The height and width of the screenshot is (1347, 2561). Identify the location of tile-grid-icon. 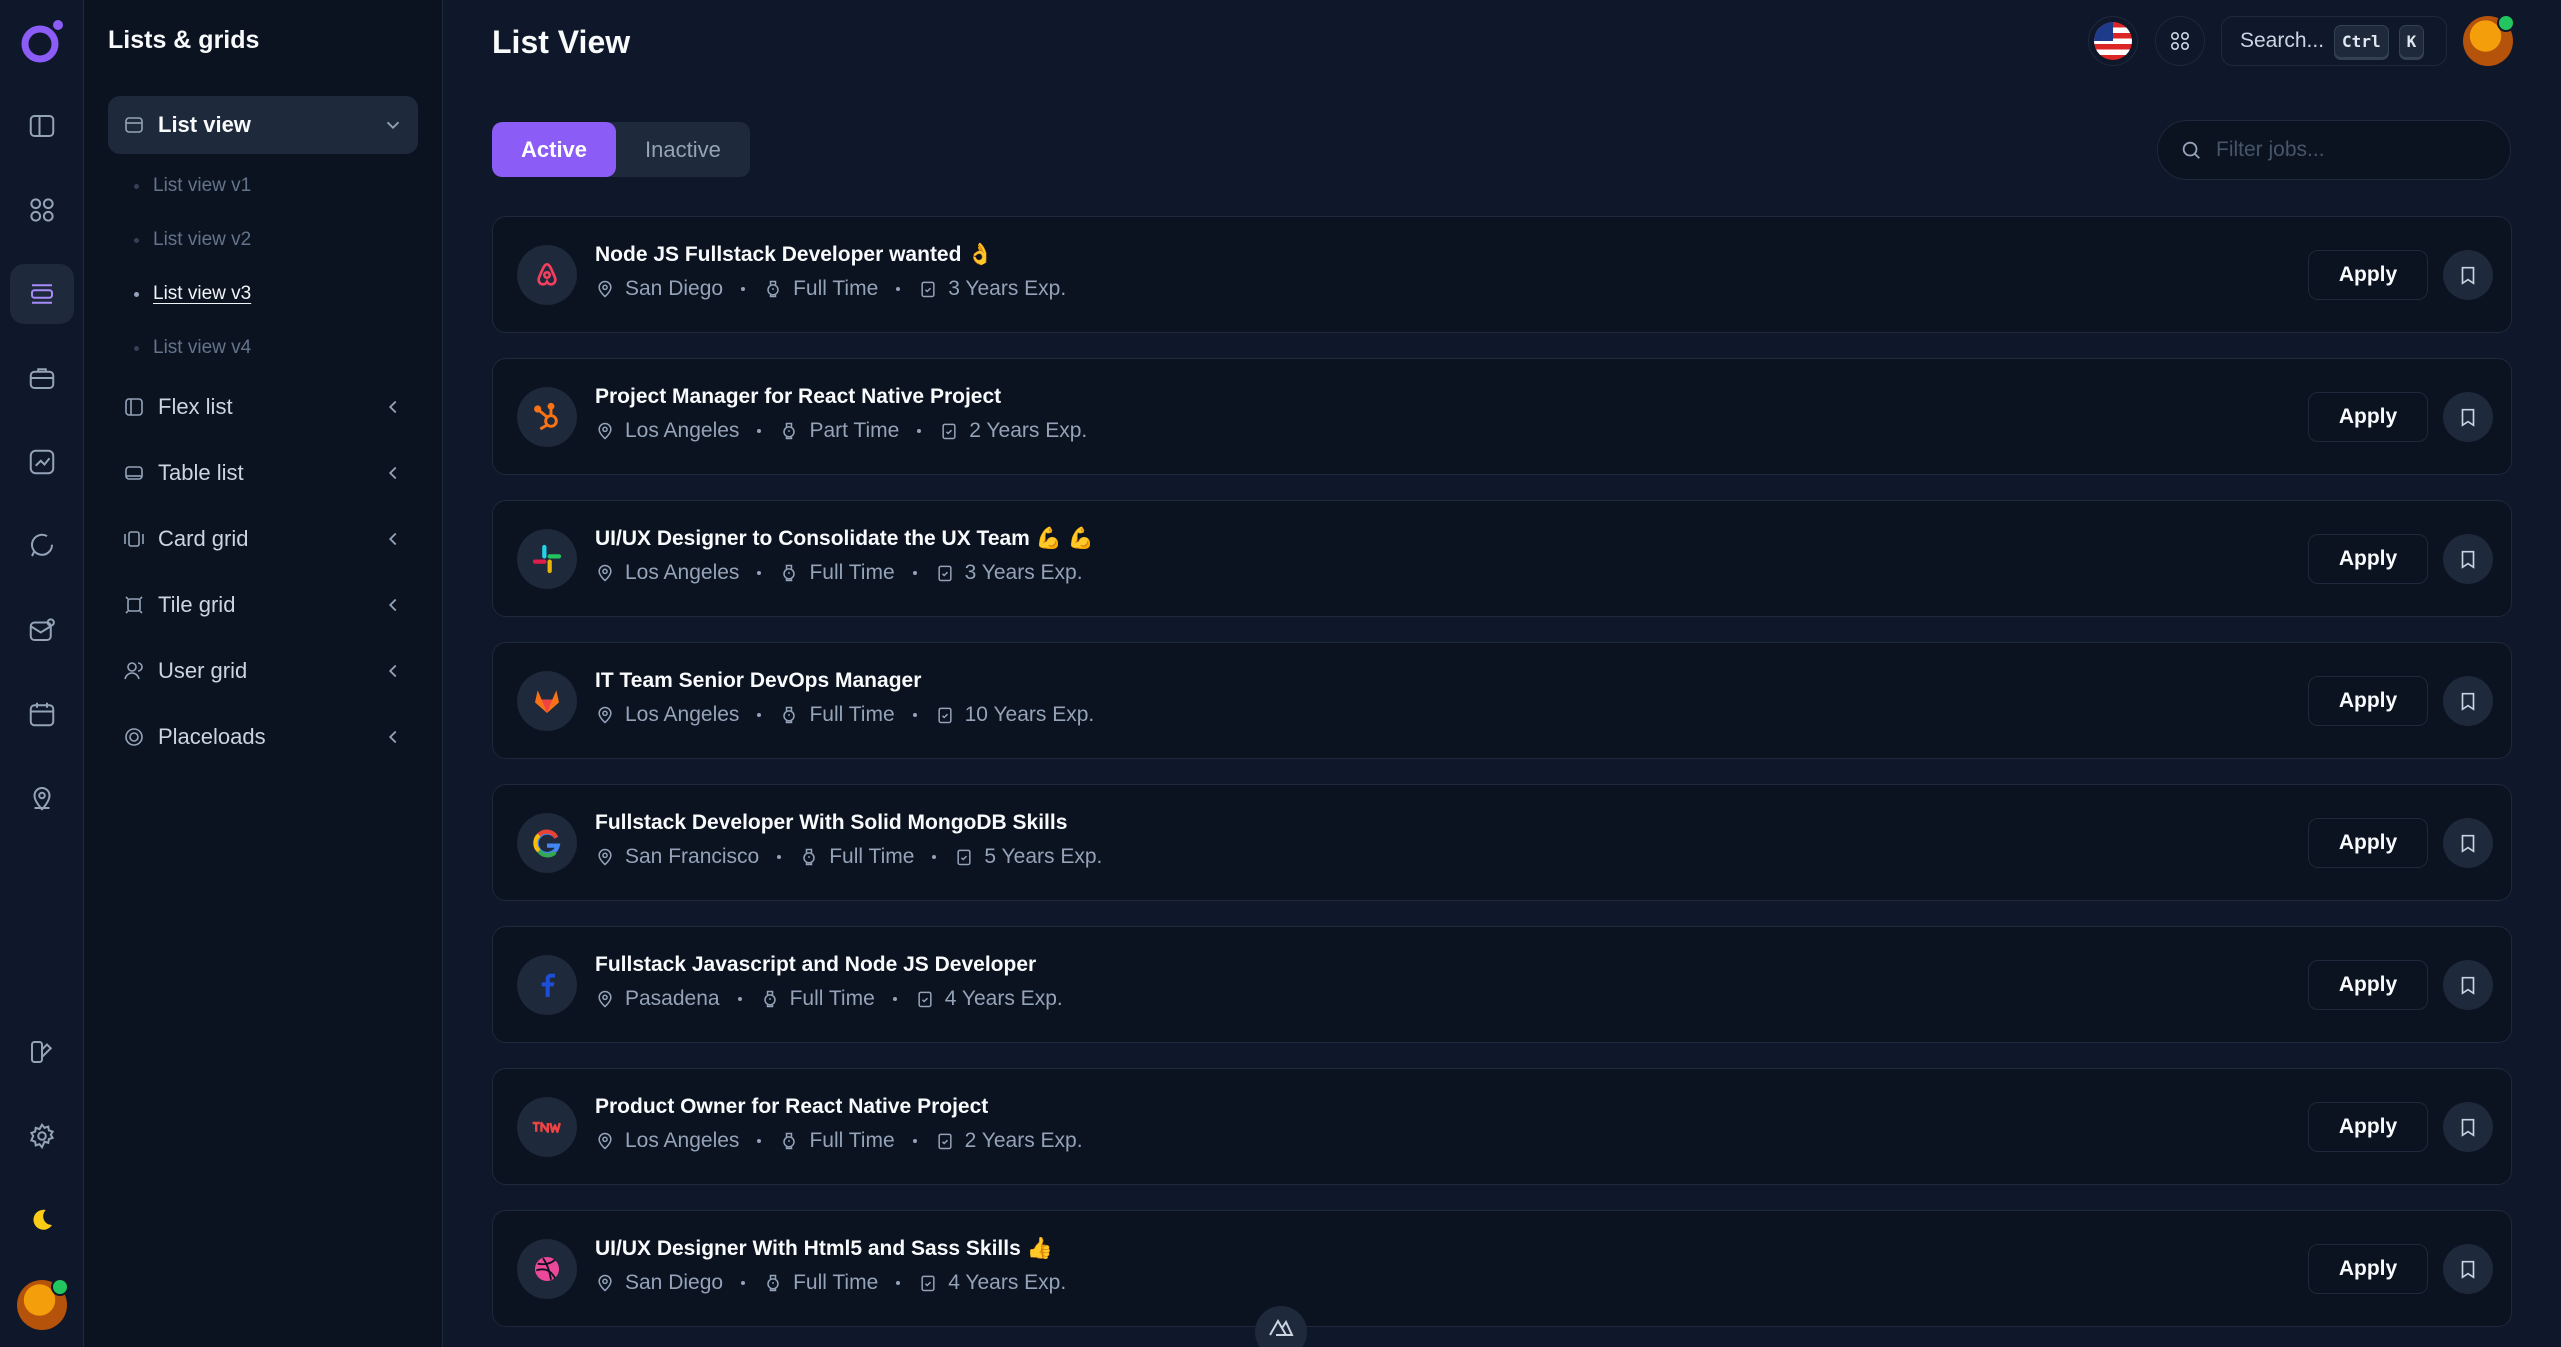
(134, 605).